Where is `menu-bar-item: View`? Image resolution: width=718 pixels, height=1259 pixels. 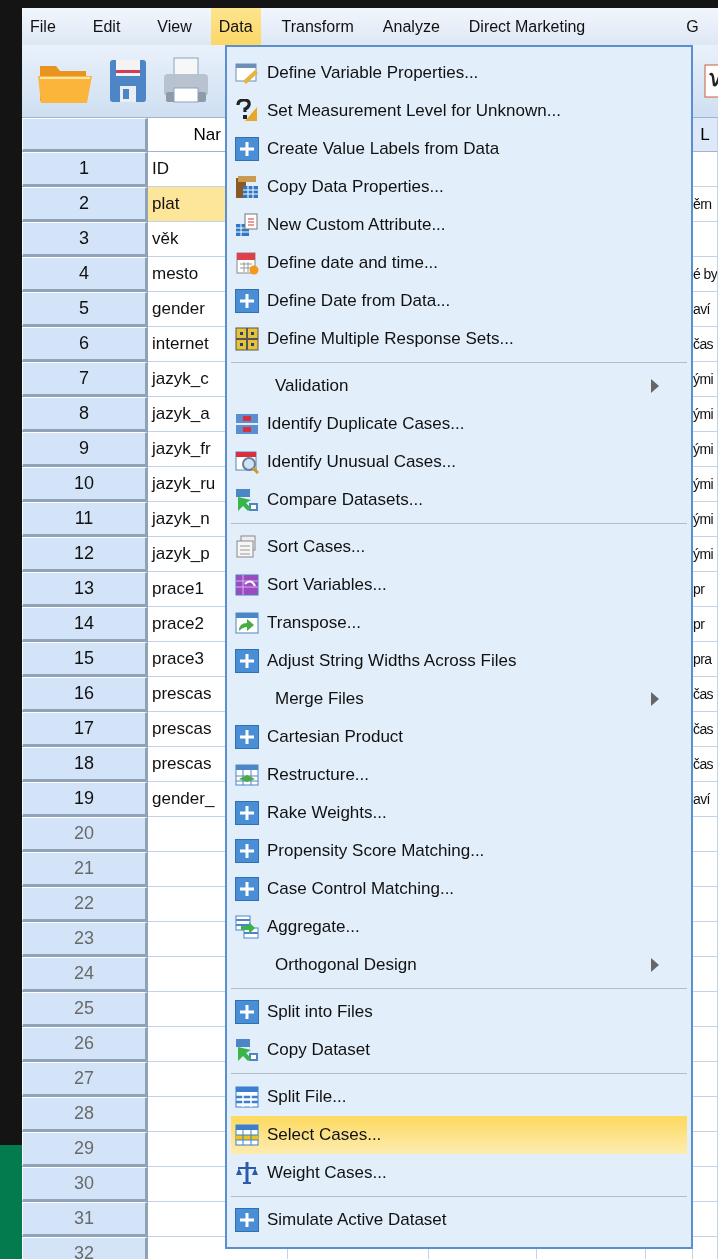 menu-bar-item: View is located at coordinates (174, 26).